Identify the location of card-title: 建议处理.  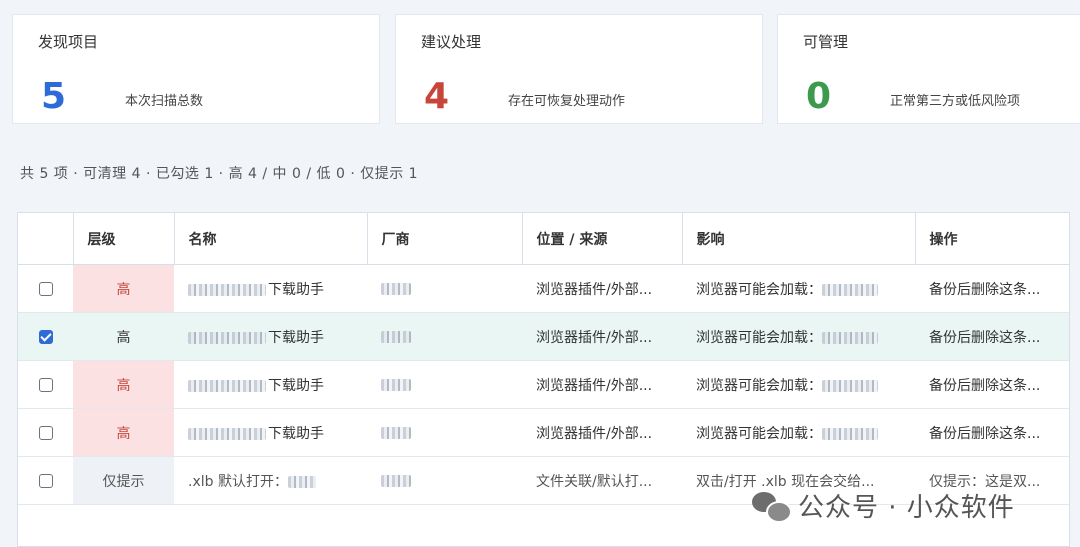
(451, 42).